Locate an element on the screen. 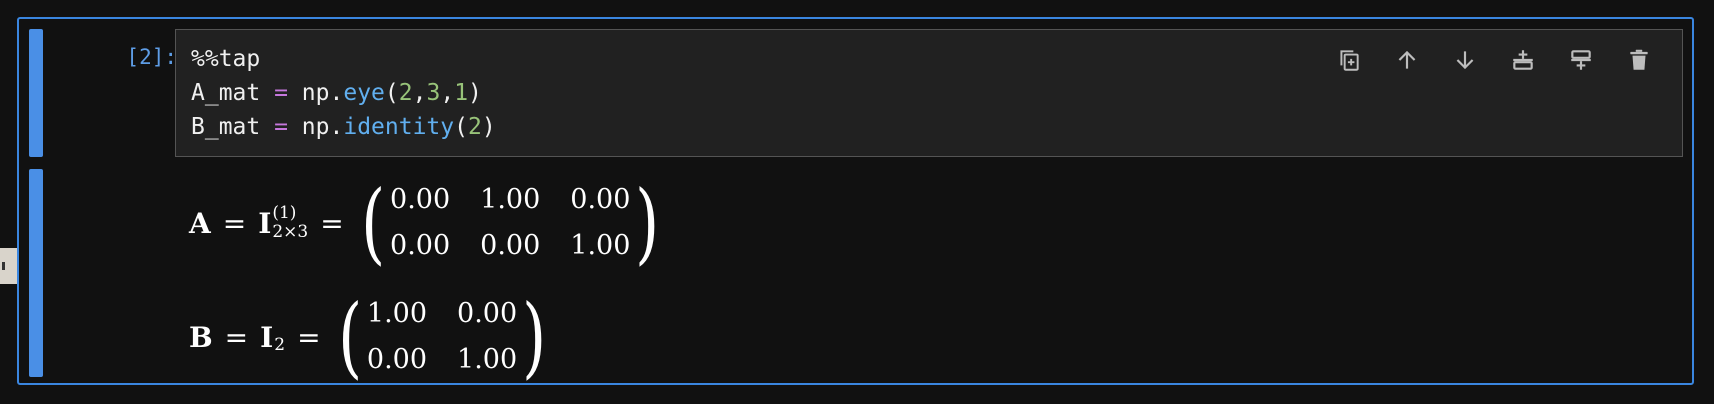 This screenshot has height=404, width=1714. matrix-b-symbol: B is located at coordinates (201, 337).